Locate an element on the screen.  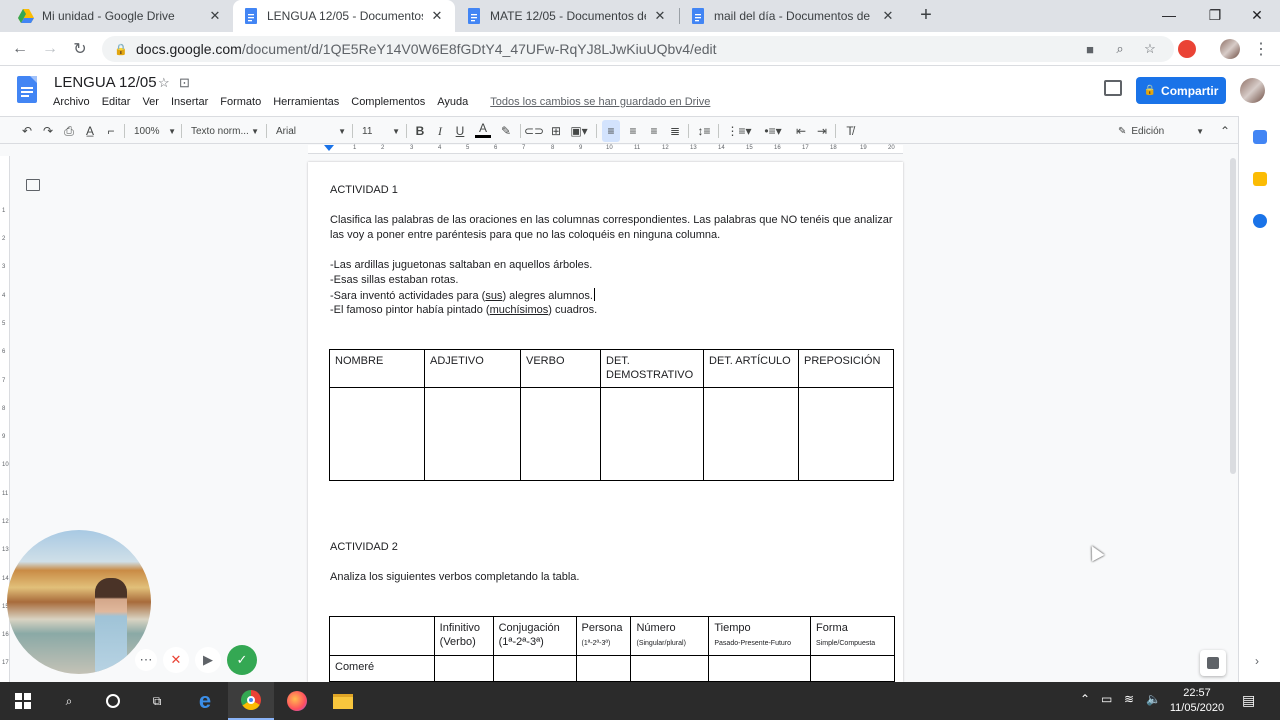
file-explorer-icon is located at coordinates (343, 701).